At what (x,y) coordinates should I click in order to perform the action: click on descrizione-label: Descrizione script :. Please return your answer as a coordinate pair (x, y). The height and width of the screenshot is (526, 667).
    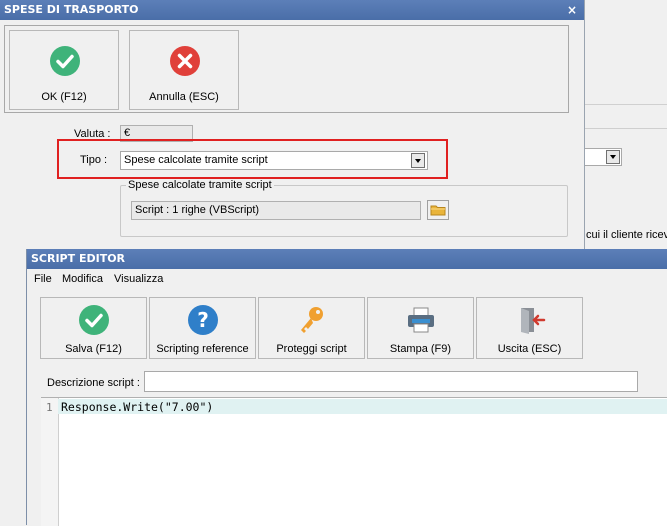
    Looking at the image, I should click on (93, 383).